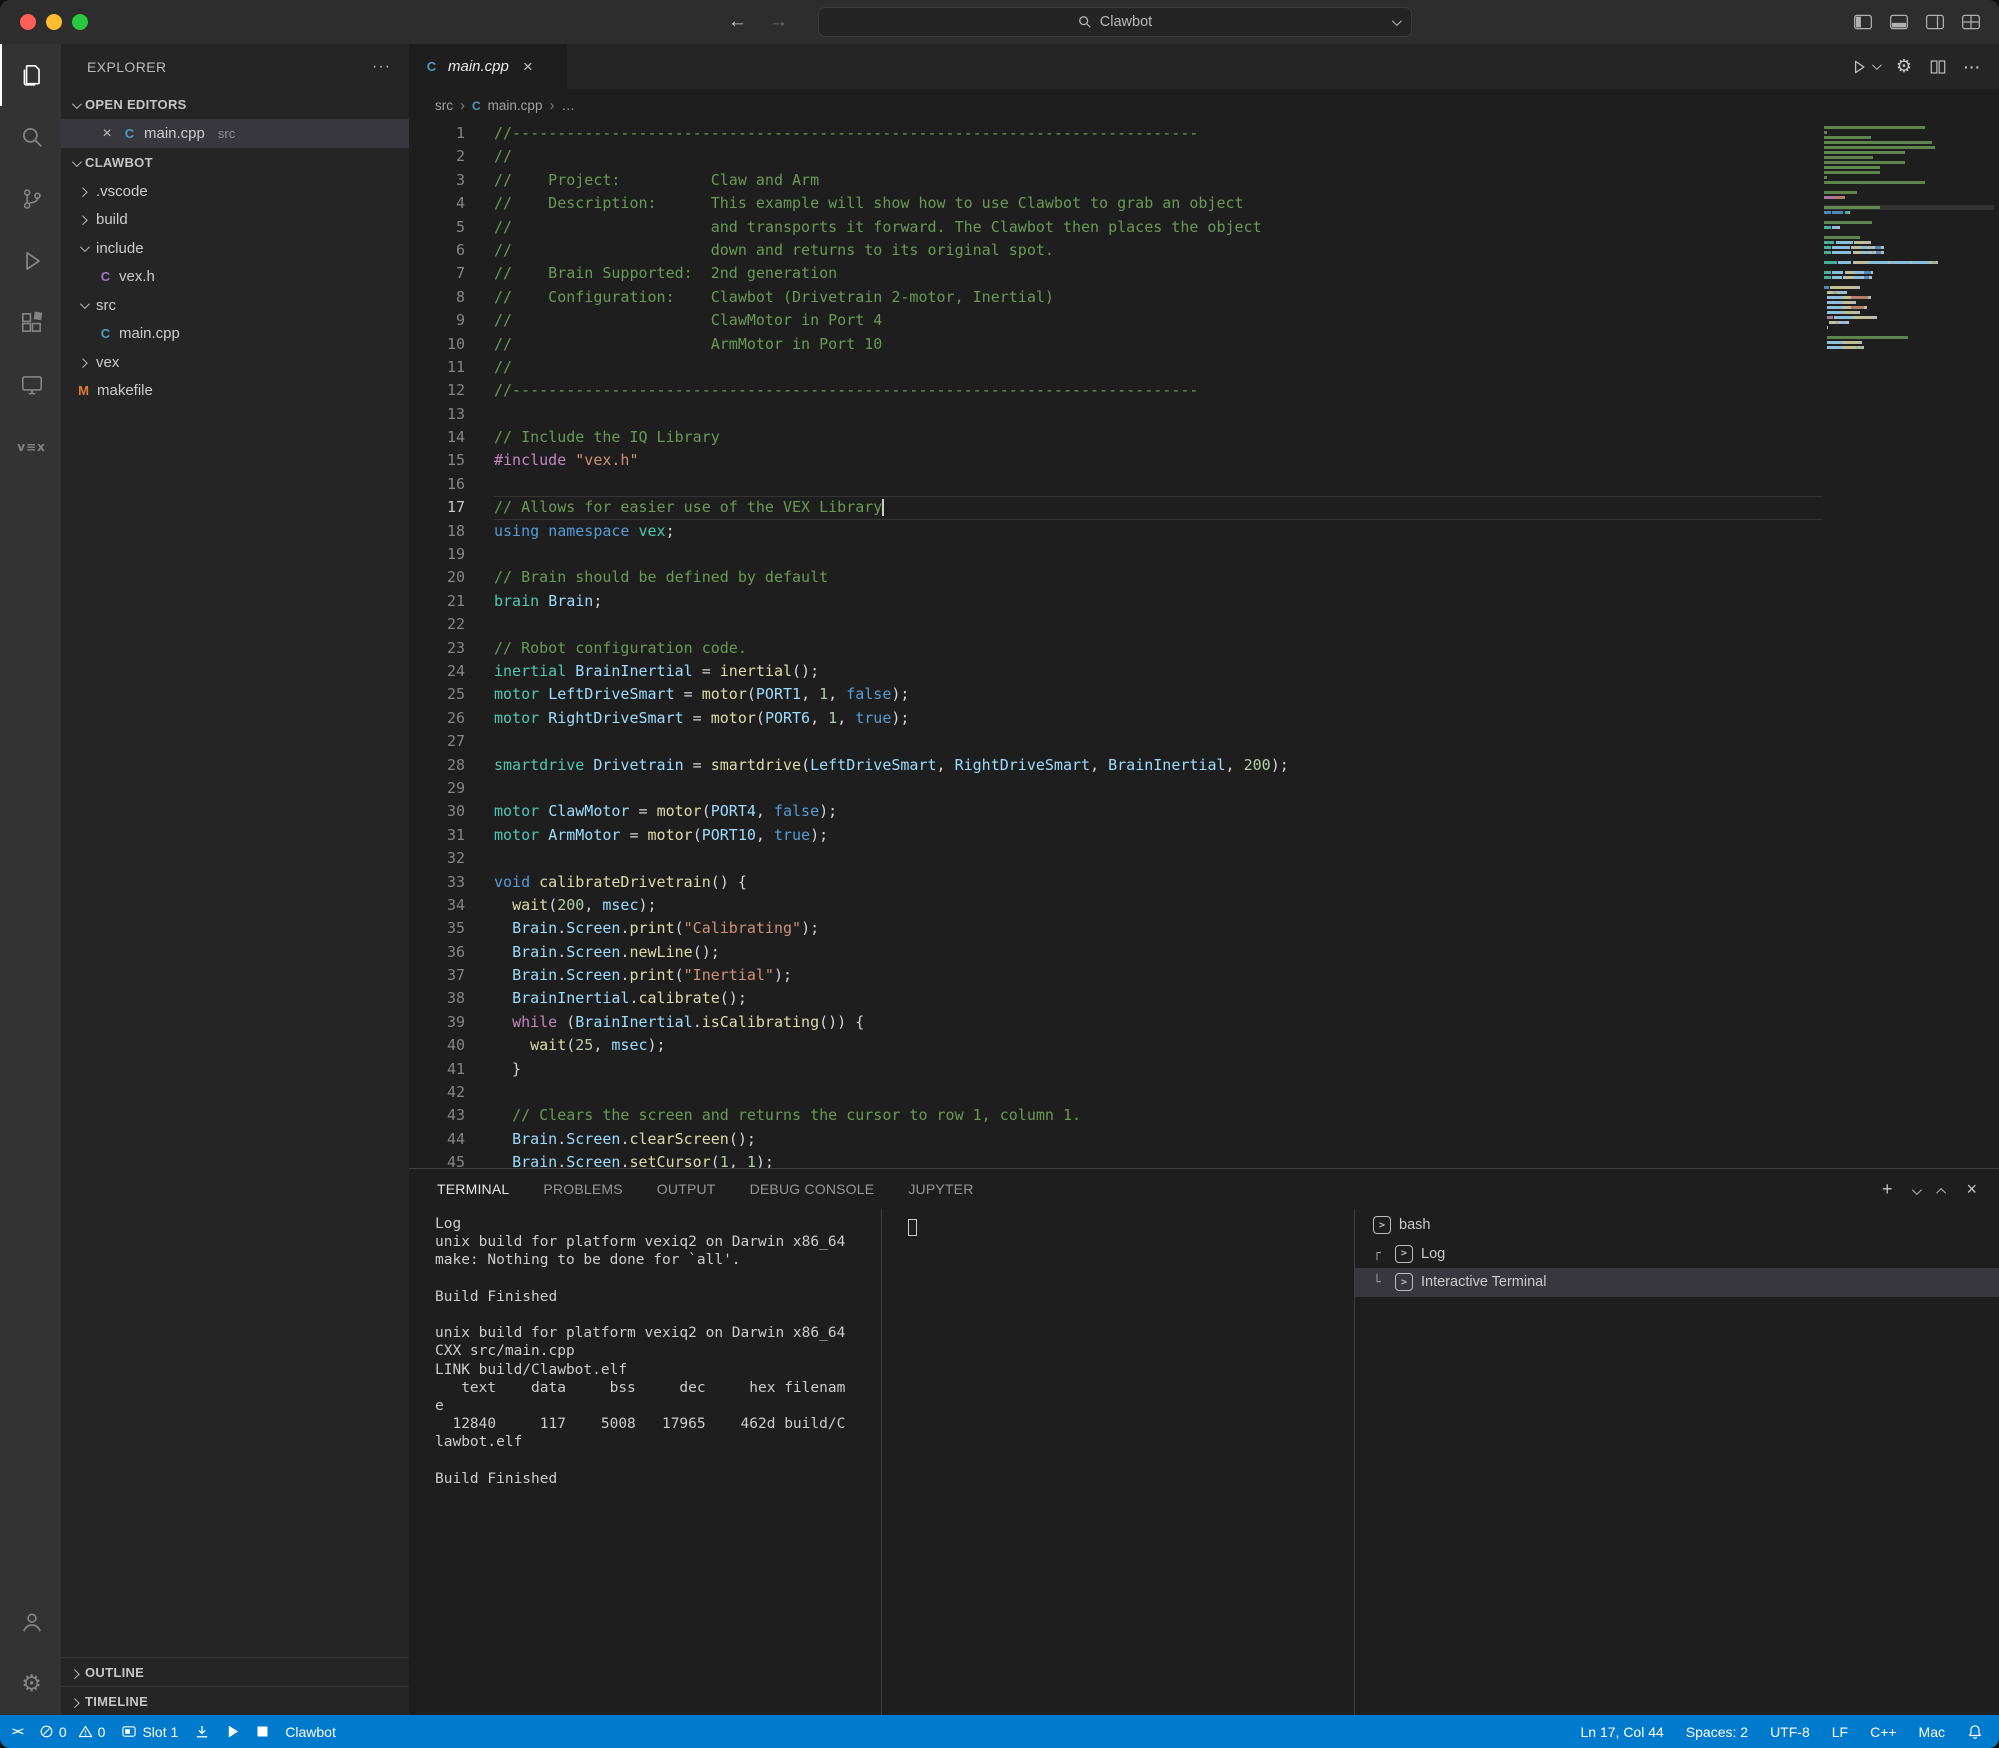 This screenshot has width=1999, height=1748. I want to click on zoom-window-button, so click(80, 22).